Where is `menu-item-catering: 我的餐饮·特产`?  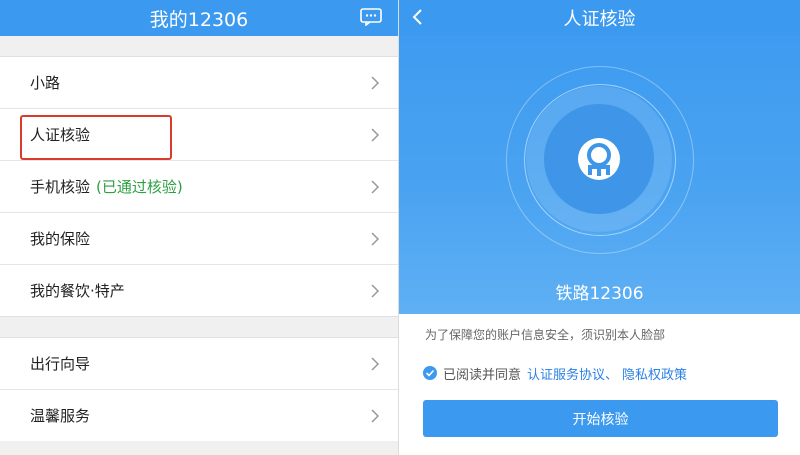
menu-item-catering: 我的餐饮·特产 is located at coordinates (199, 290).